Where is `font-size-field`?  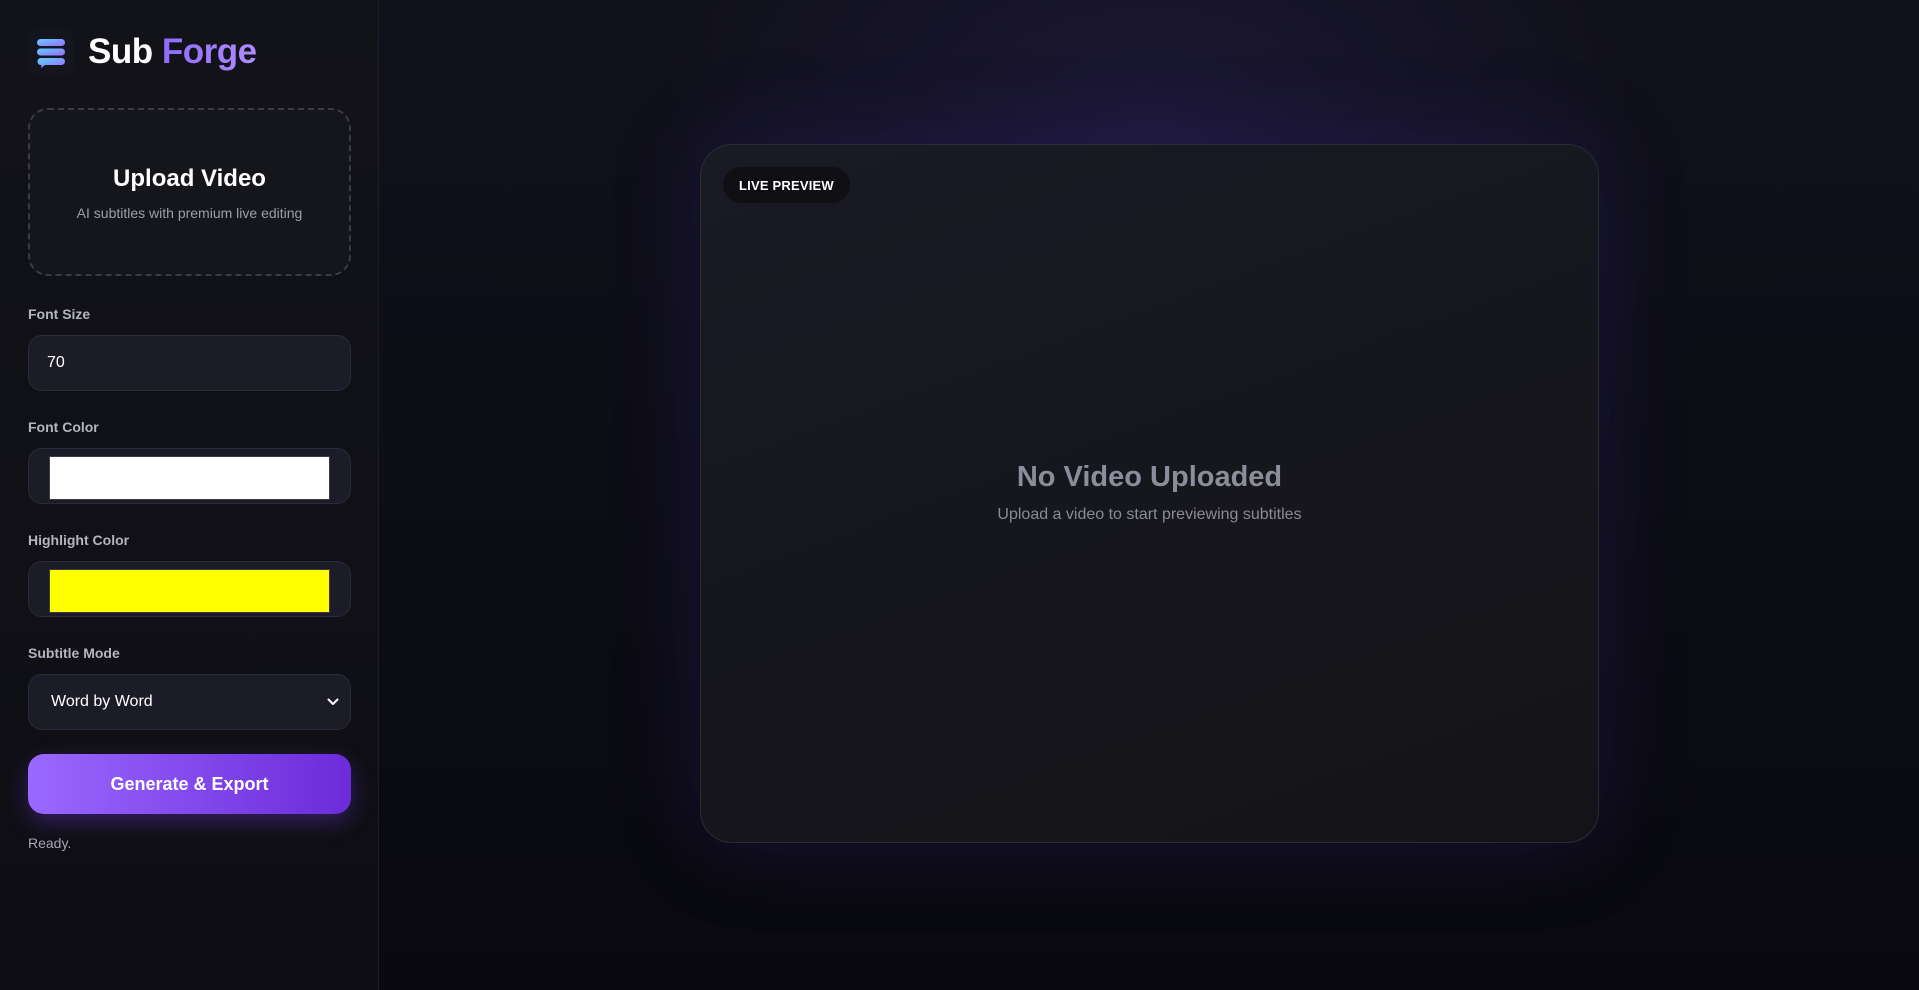
font-size-field is located at coordinates (189, 363).